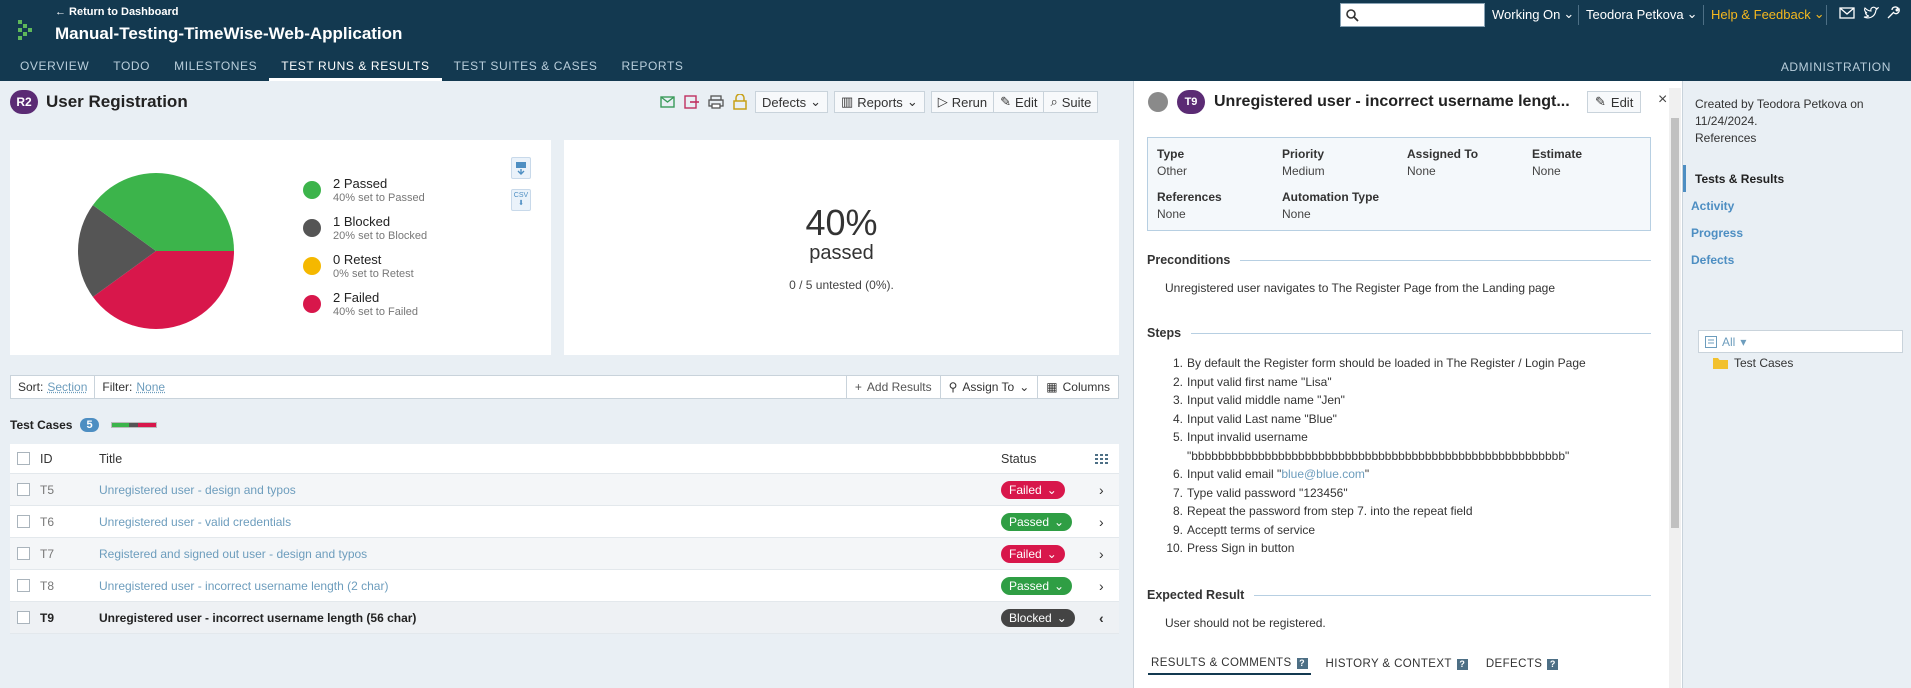  I want to click on legend-label: 0 Retest, so click(357, 259).